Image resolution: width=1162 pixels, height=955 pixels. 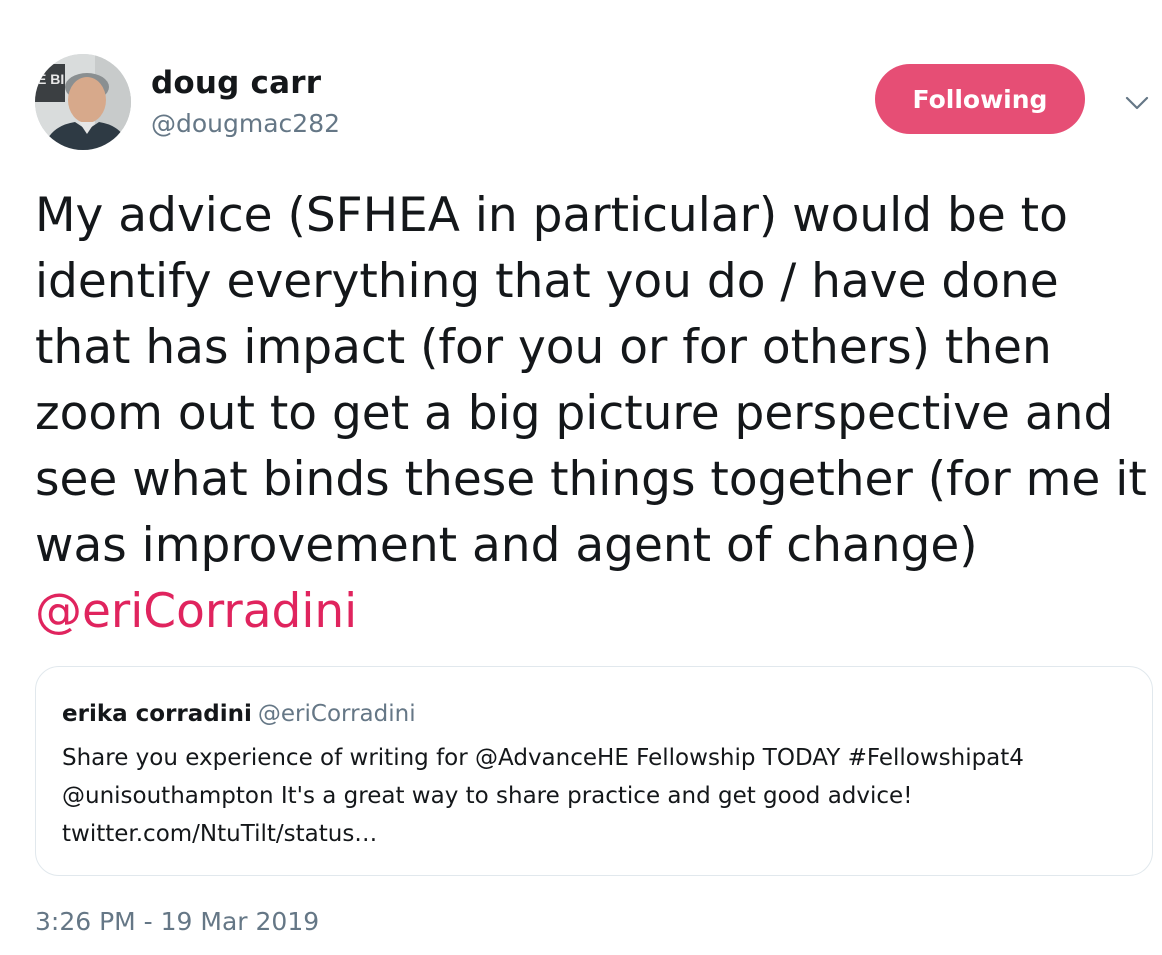 What do you see at coordinates (196, 611) in the screenshot?
I see `tweet-mention-link: @eriCorradini` at bounding box center [196, 611].